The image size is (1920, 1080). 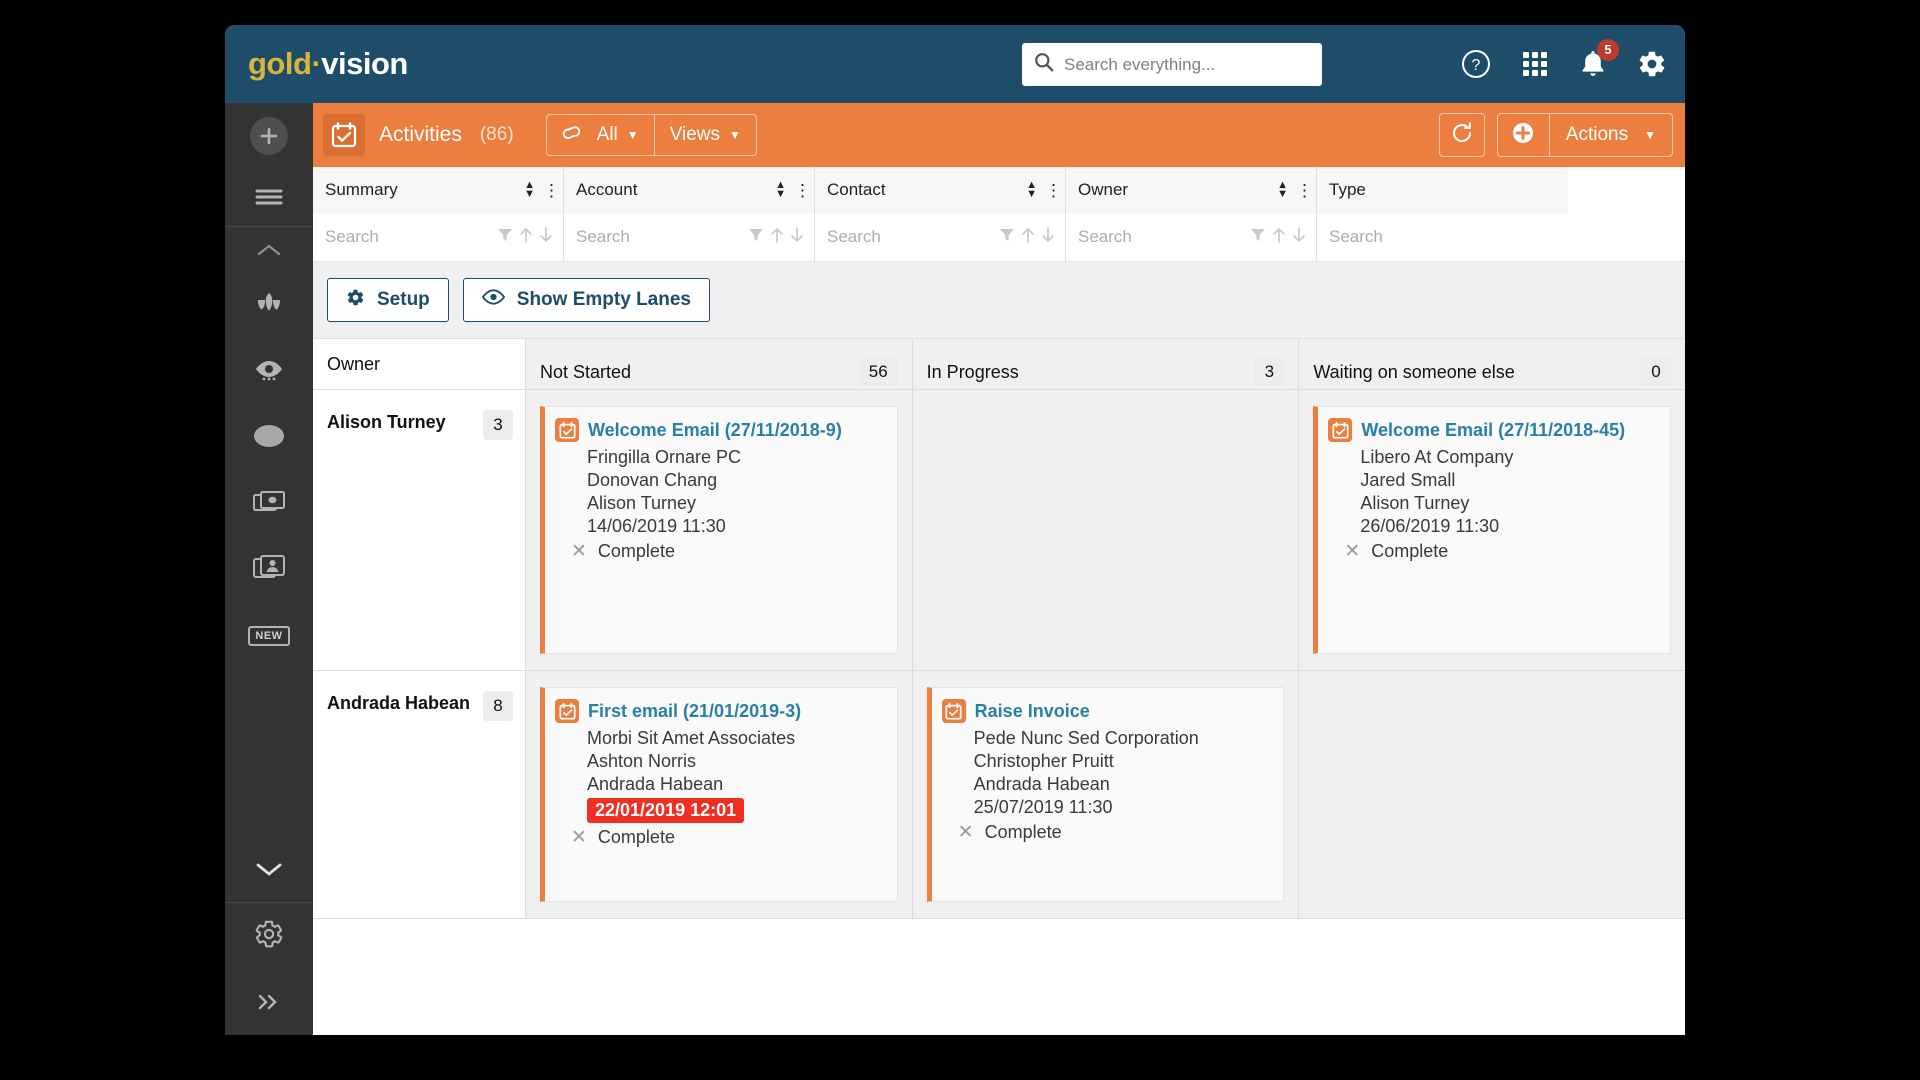 What do you see at coordinates (715, 430) in the screenshot?
I see `card-title-link: Welcome Email (27/11/2018-9)` at bounding box center [715, 430].